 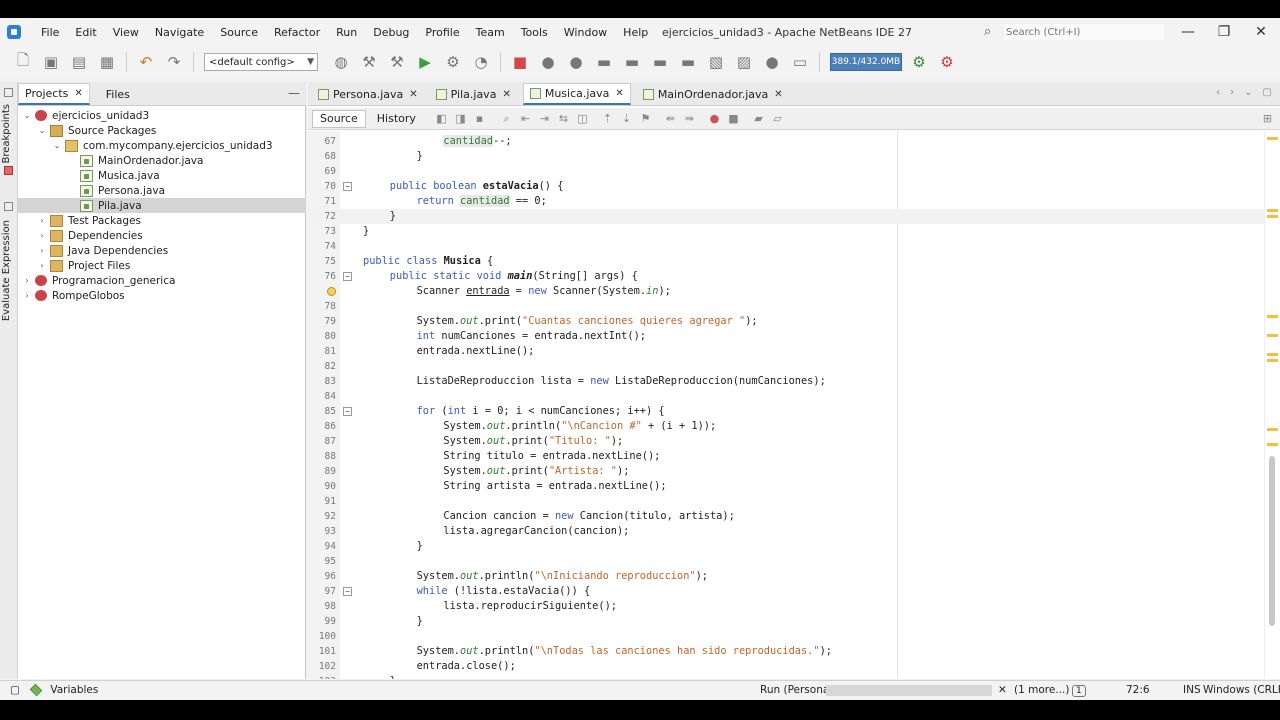 What do you see at coordinates (322, 456) in the screenshot?
I see `line-number: 88` at bounding box center [322, 456].